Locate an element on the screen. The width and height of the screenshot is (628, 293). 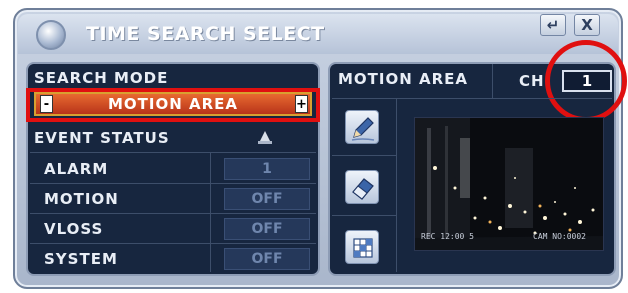
eraser-tool-button is located at coordinates (362, 187).